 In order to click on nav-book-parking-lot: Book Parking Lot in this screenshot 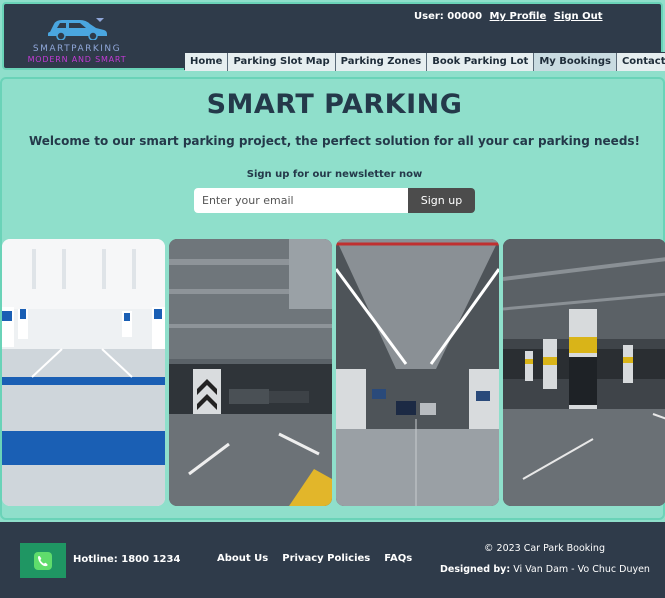, I will do `click(481, 62)`.